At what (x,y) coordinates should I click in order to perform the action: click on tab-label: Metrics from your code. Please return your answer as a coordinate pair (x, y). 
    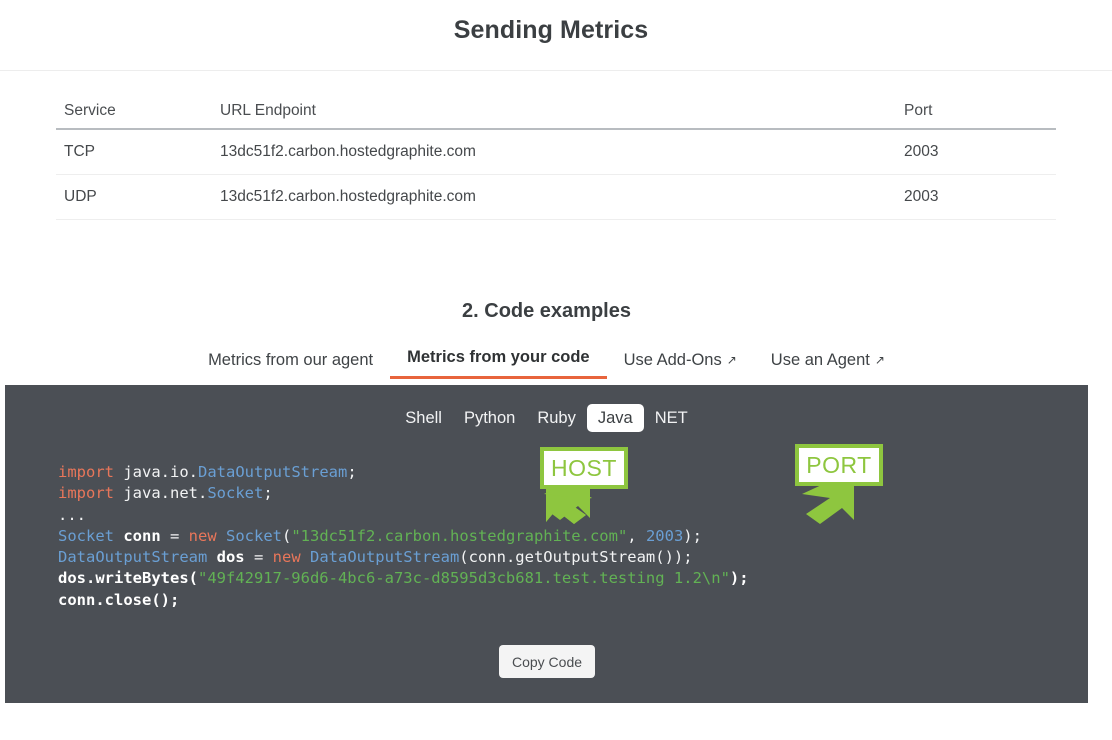
    Looking at the image, I should click on (498, 357).